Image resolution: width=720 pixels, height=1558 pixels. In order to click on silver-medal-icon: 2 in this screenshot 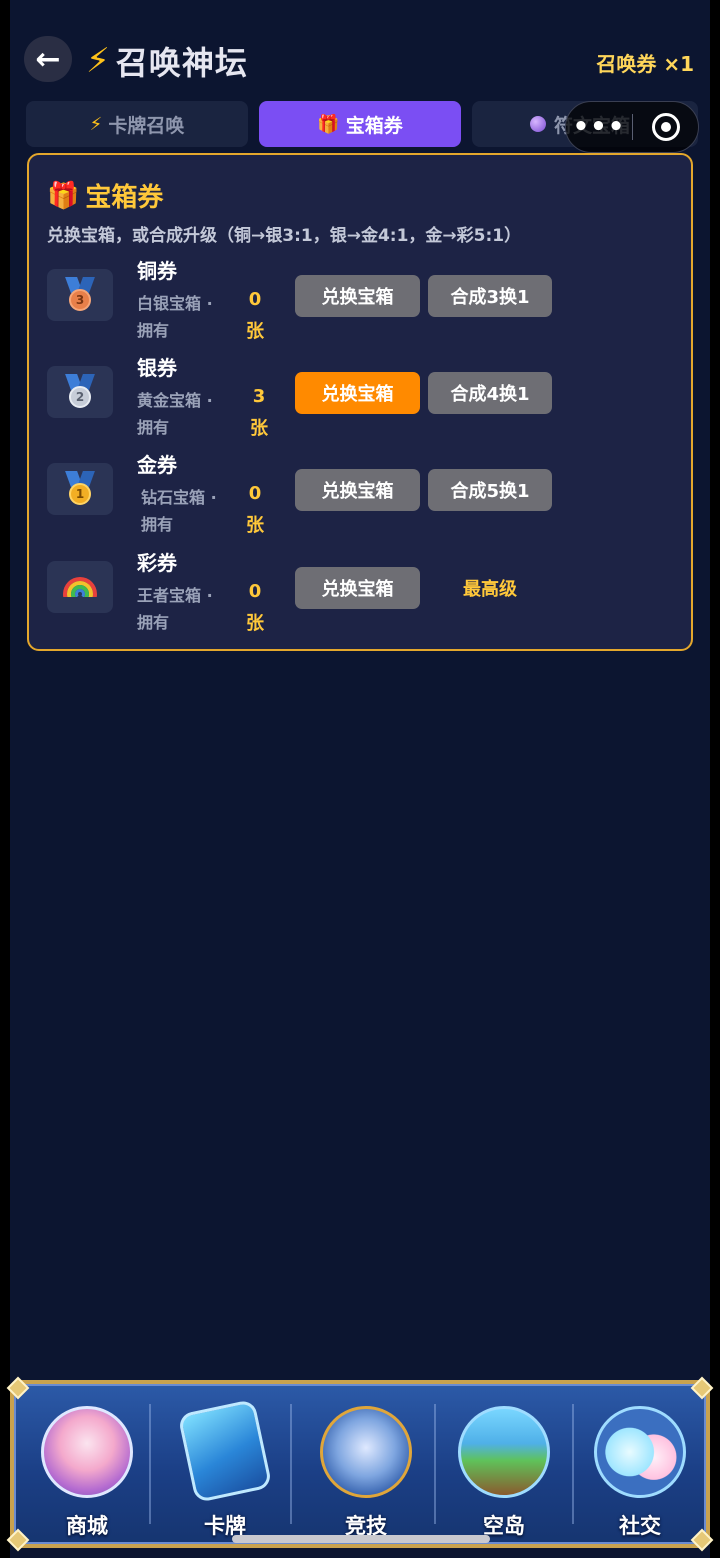, I will do `click(80, 392)`.